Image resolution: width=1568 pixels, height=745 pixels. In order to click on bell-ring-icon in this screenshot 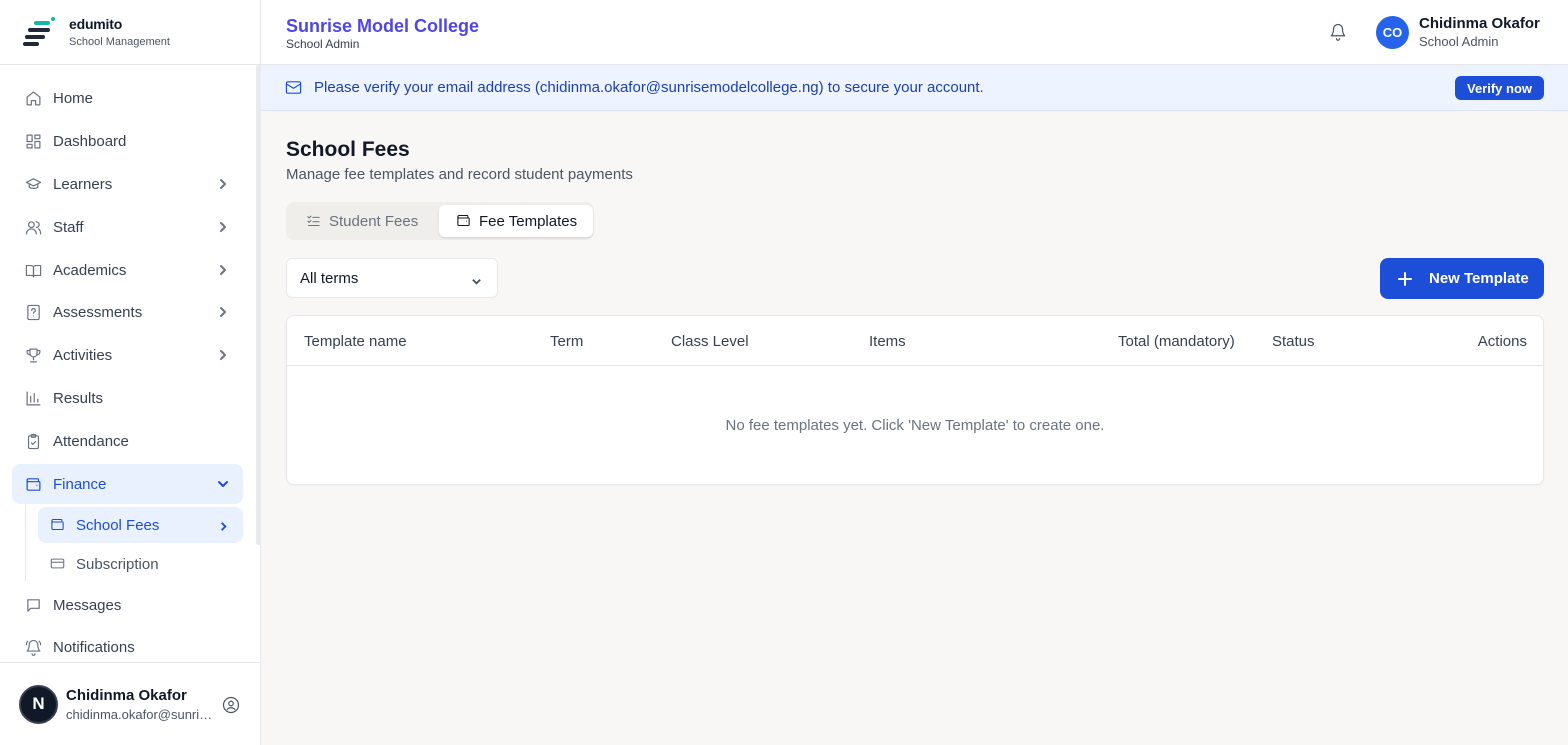, I will do `click(33, 647)`.